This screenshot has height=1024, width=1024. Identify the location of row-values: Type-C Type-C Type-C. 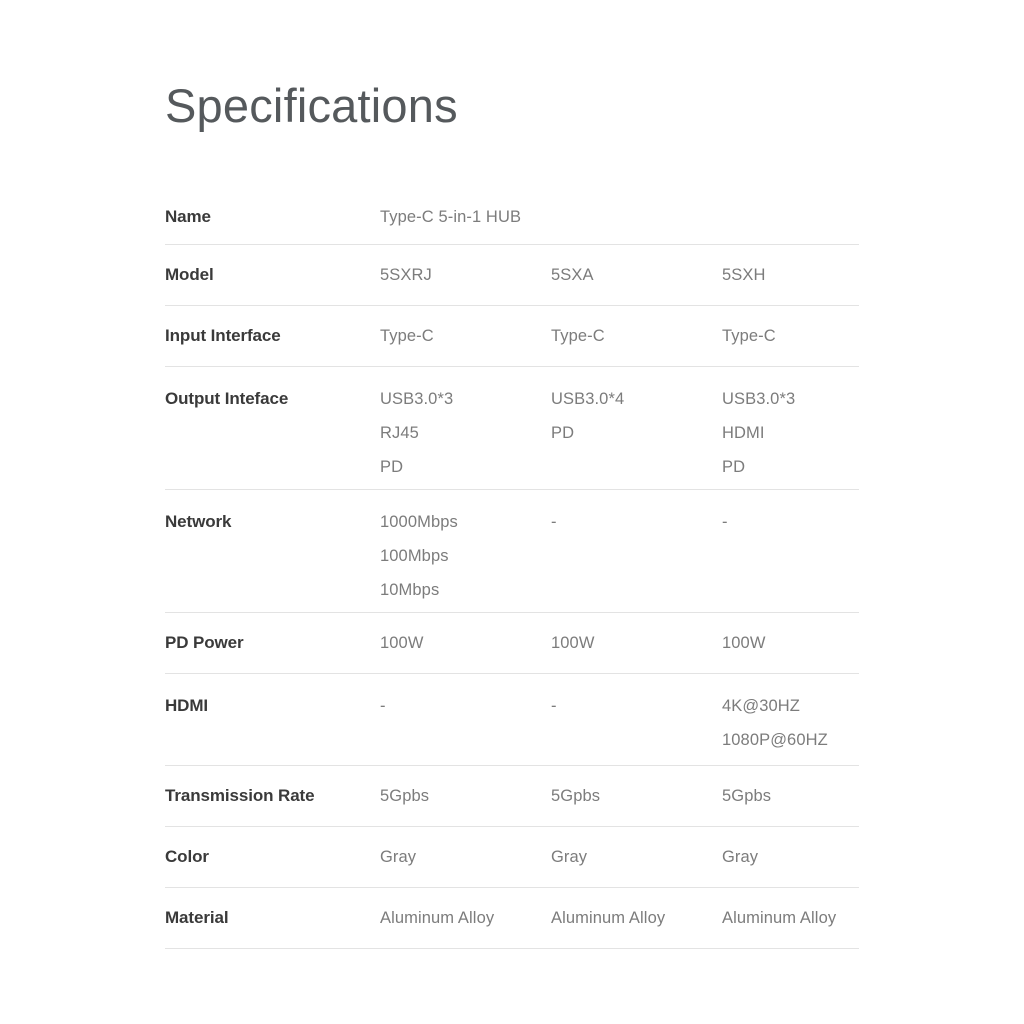
(641, 336).